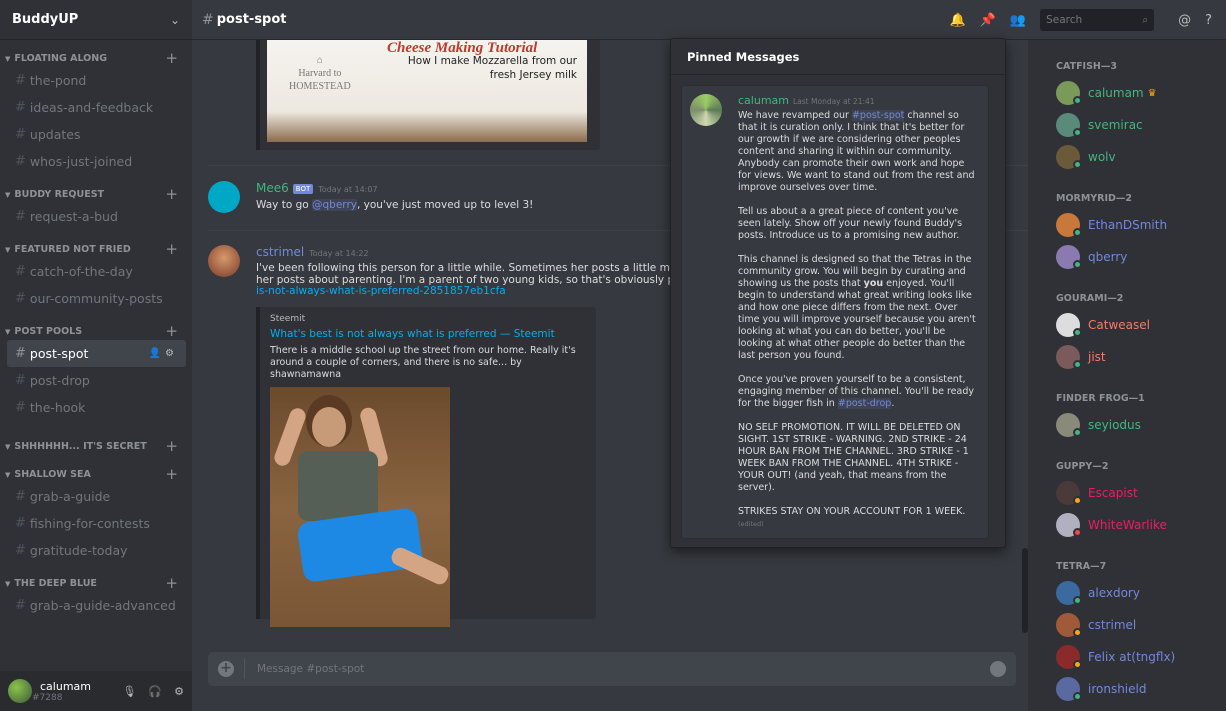 This screenshot has width=1226, height=711. I want to click on member-item: Catweasel, so click(1127, 325).